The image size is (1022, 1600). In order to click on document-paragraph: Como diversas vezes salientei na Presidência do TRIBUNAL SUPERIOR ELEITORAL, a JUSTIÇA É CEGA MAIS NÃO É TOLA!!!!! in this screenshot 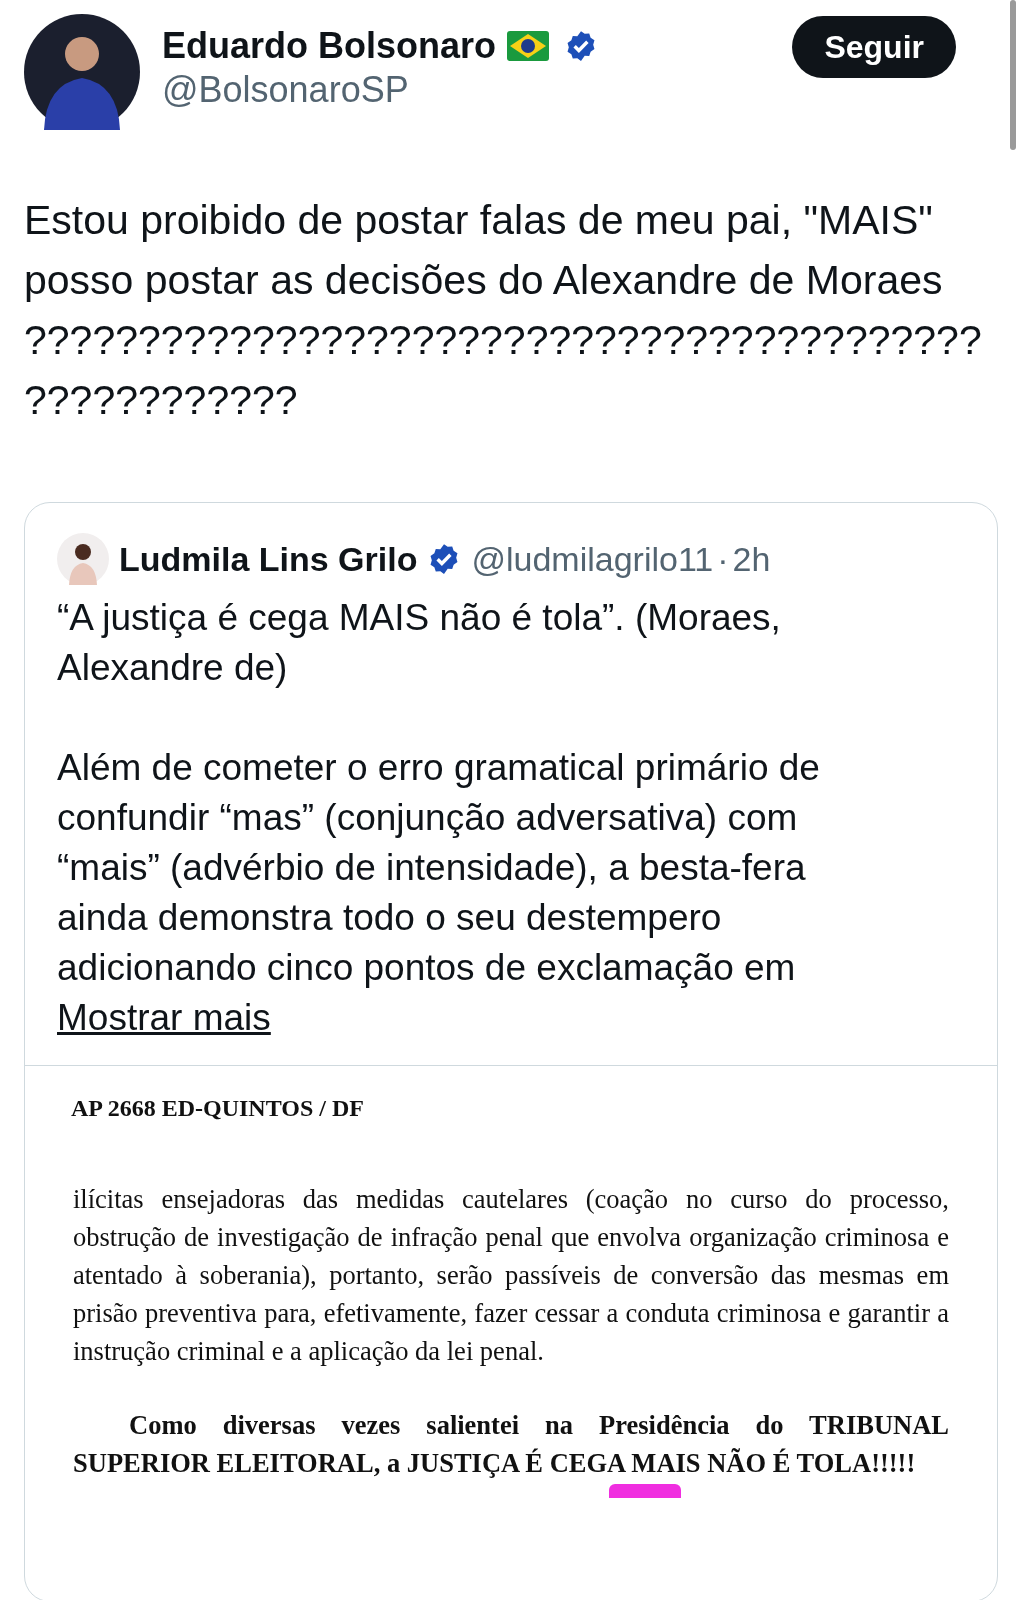, I will do `click(511, 1444)`.